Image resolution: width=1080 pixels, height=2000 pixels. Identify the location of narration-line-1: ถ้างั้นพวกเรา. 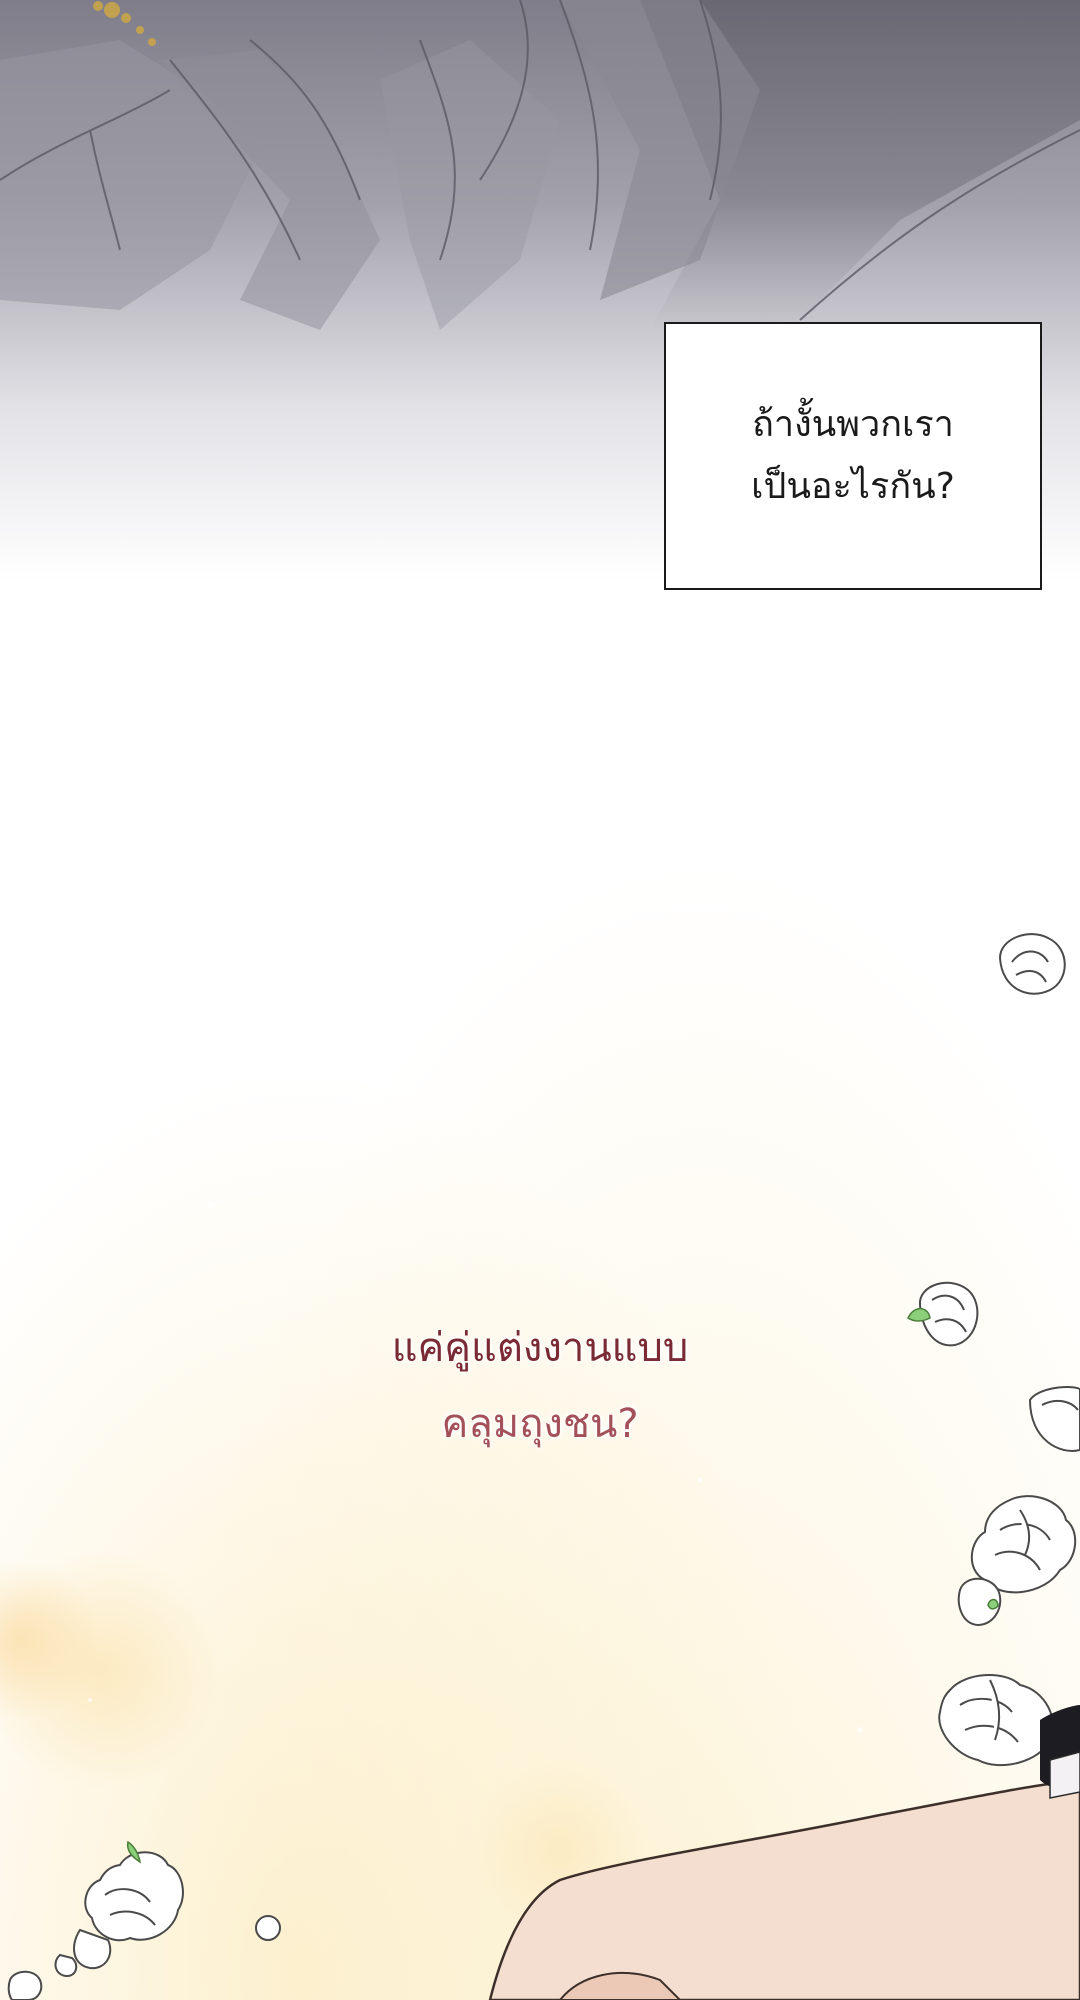
(853, 424).